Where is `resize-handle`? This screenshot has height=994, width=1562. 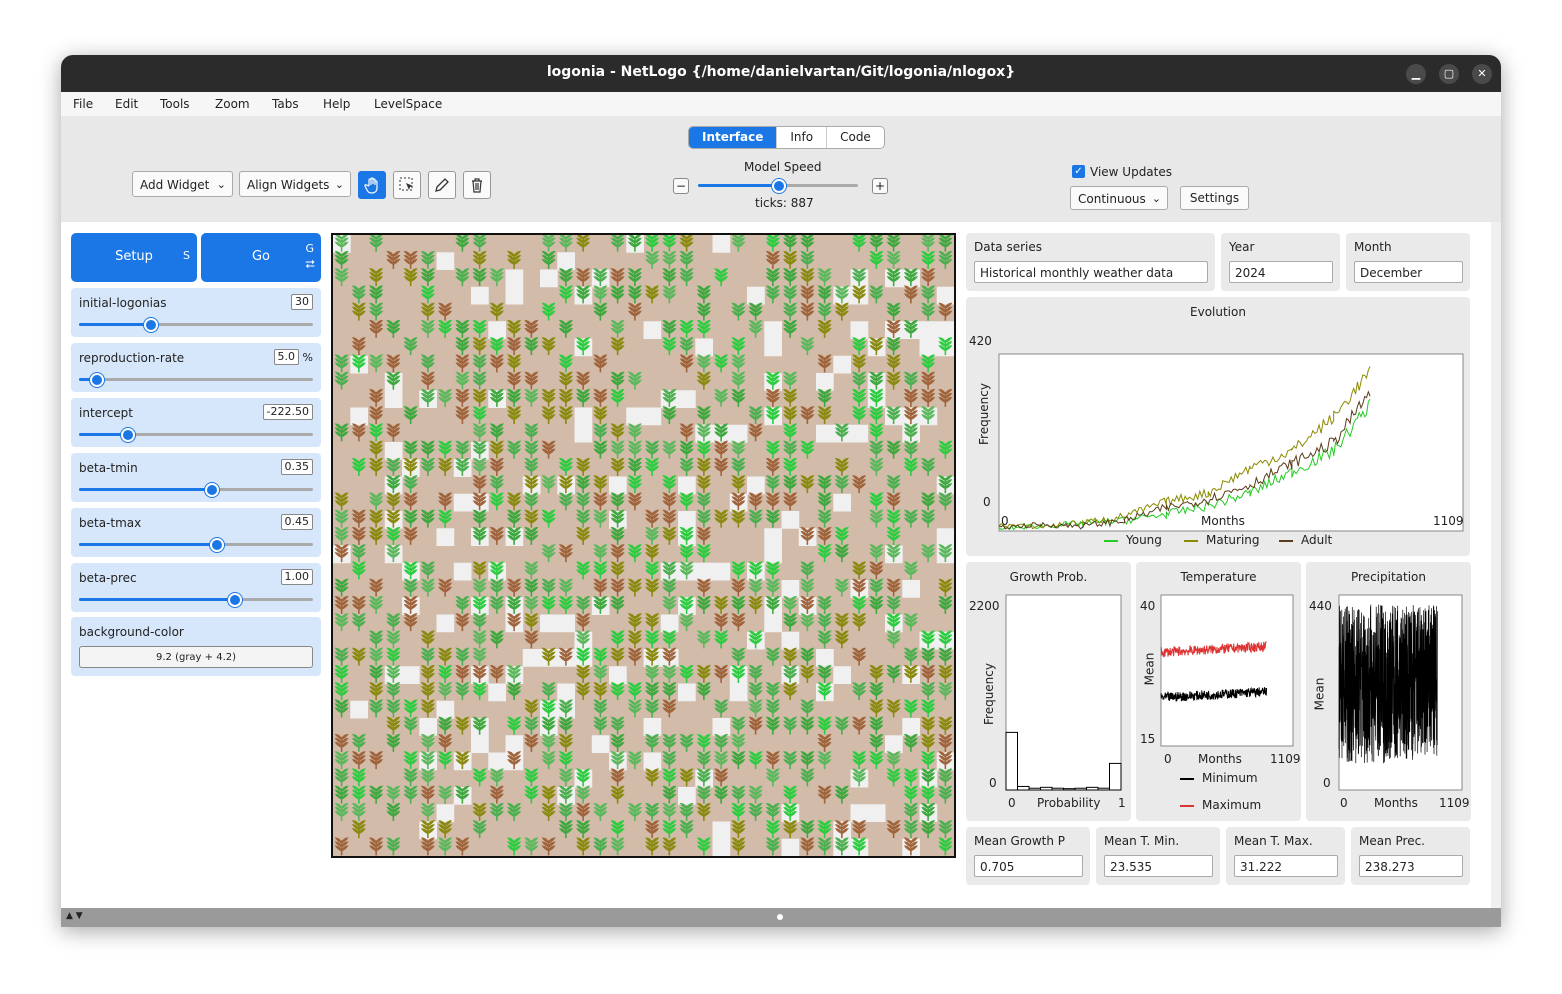 resize-handle is located at coordinates (780, 917).